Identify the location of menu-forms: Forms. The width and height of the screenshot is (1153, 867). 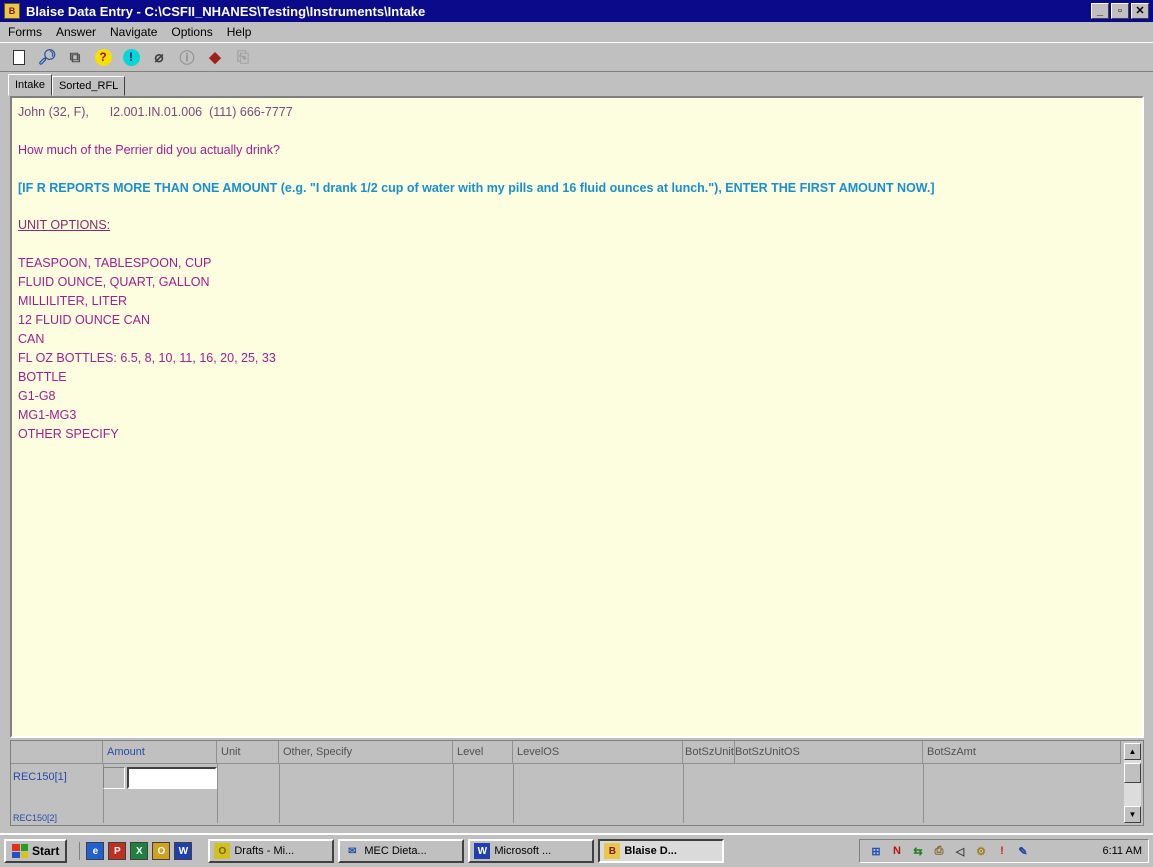
(25, 32).